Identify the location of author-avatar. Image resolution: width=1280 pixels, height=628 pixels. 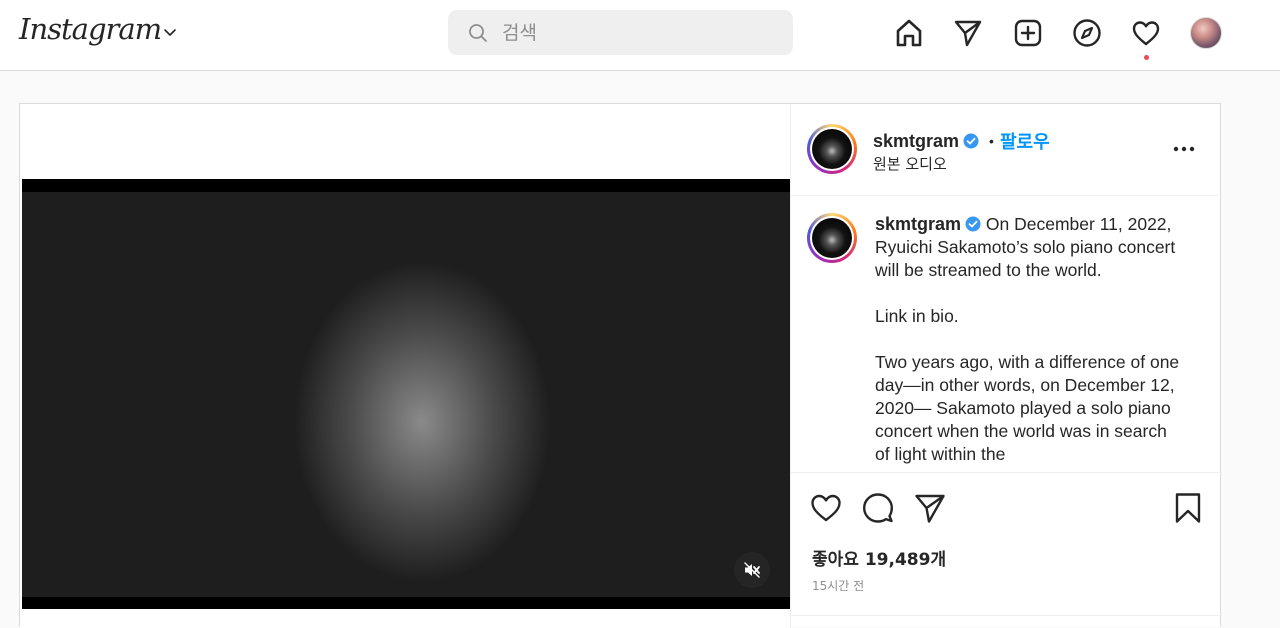
(832, 149).